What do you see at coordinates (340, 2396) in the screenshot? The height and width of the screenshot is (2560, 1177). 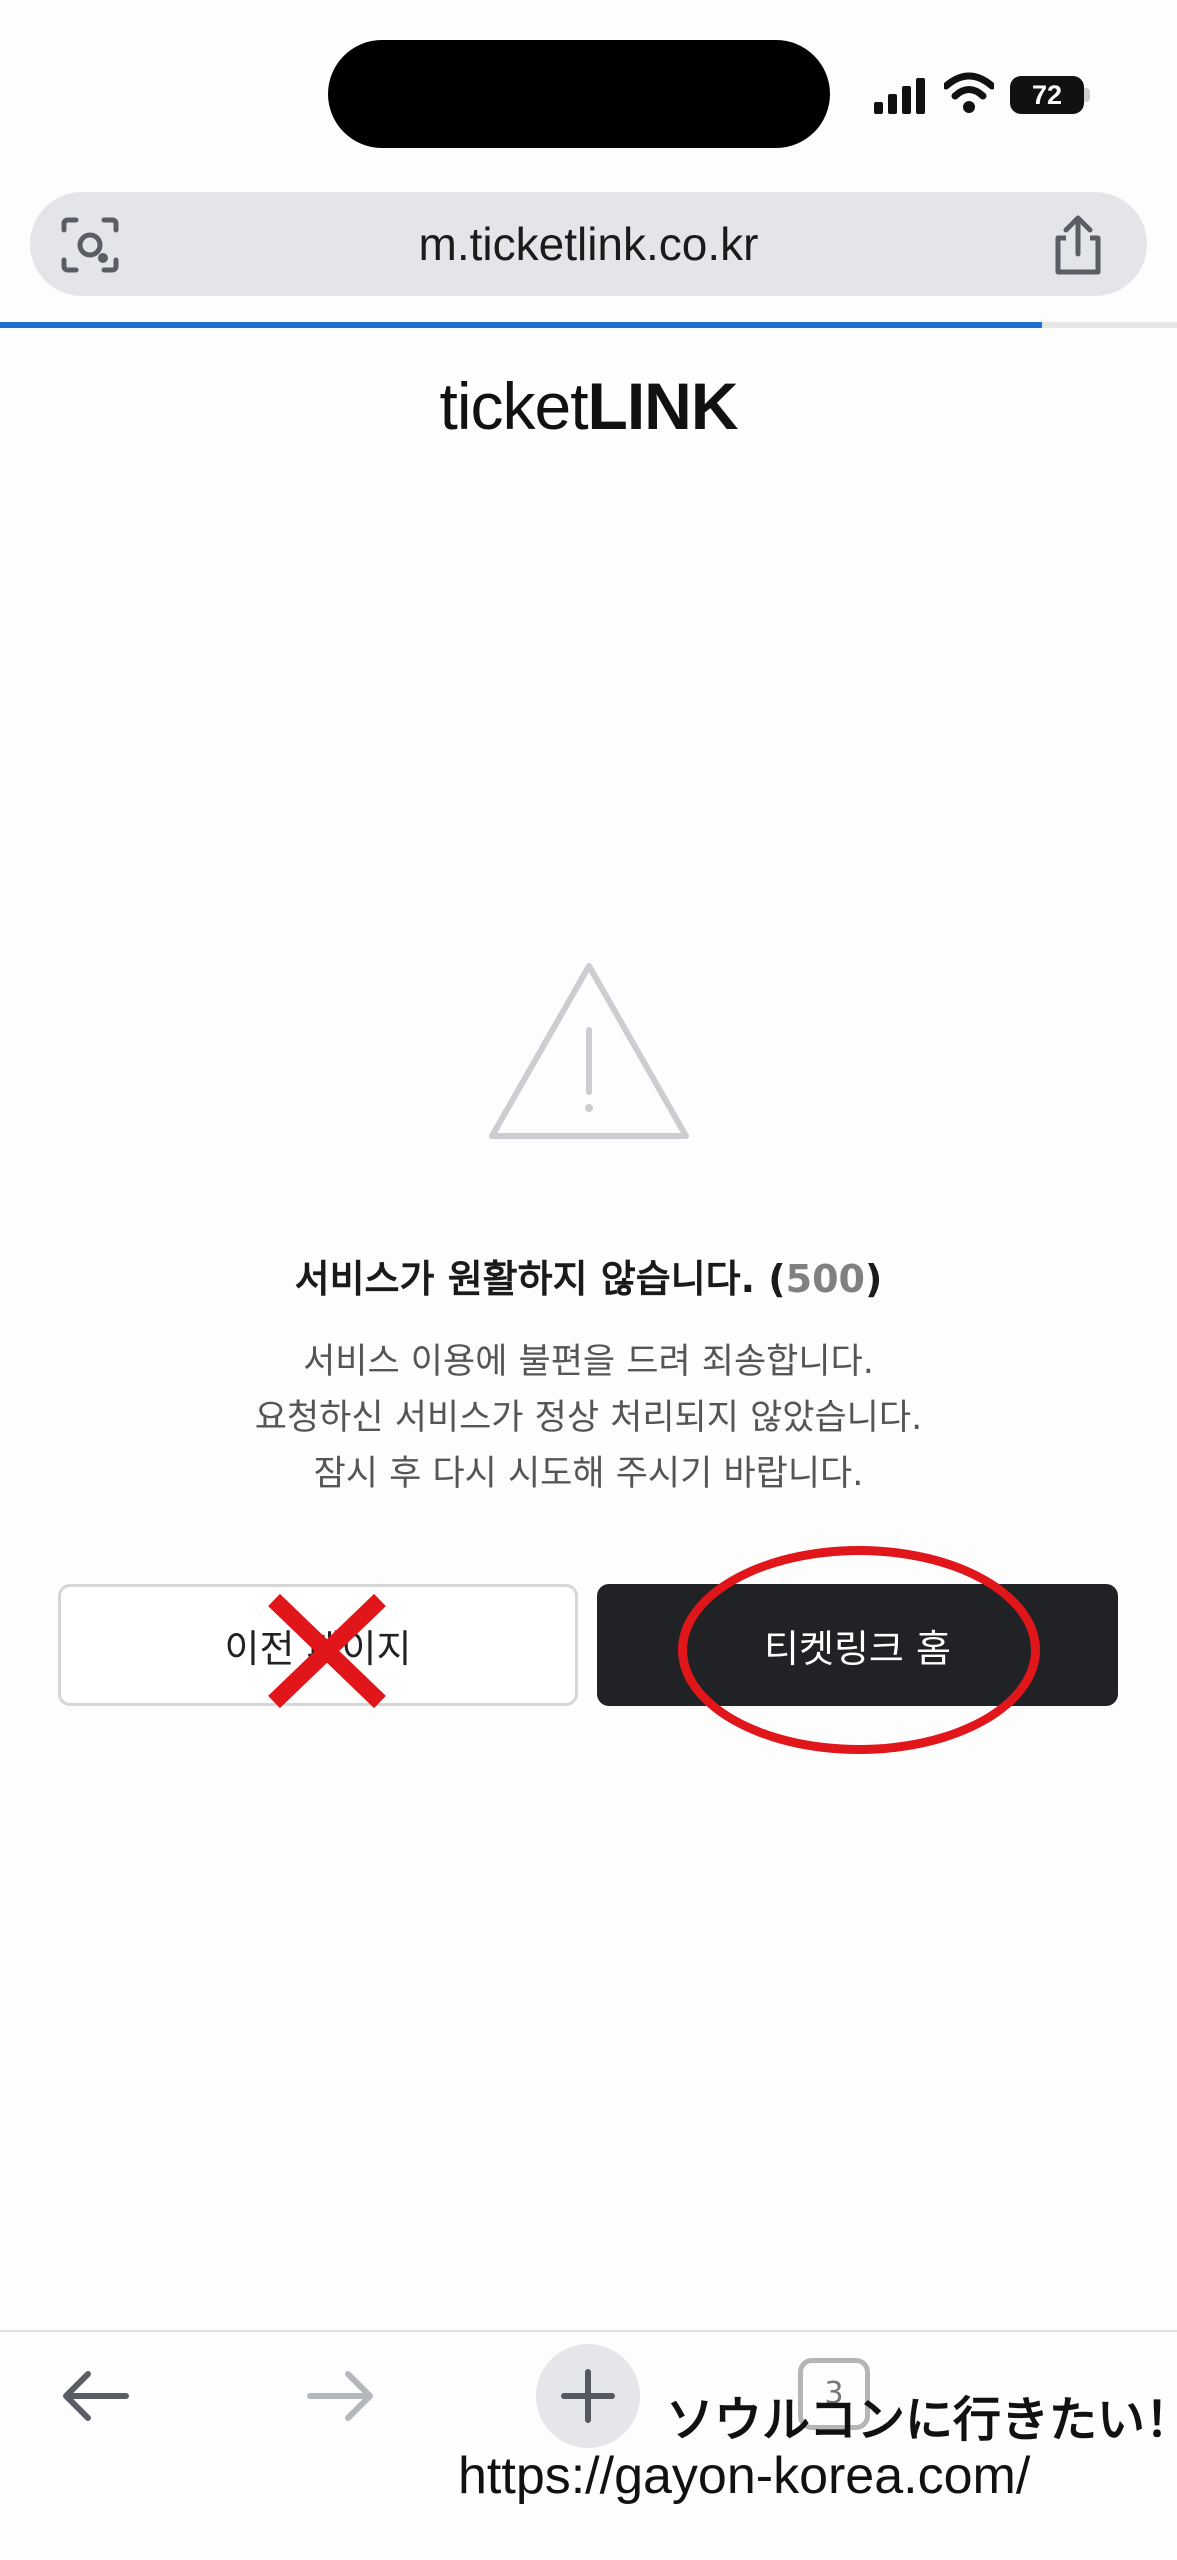 I see `forward-arrow-icon` at bounding box center [340, 2396].